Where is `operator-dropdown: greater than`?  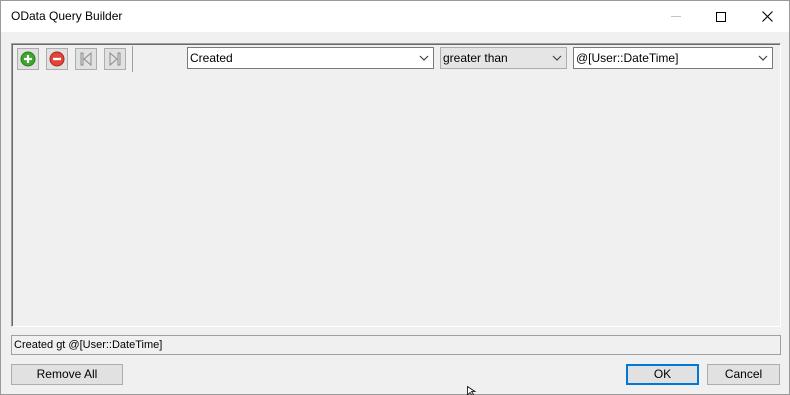
operator-dropdown: greater than is located at coordinates (503, 58).